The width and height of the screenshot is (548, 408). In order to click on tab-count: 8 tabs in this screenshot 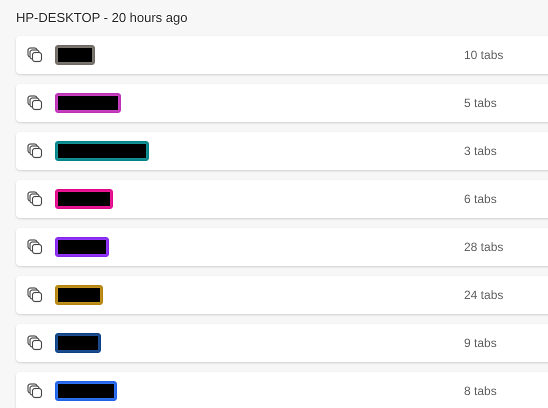, I will do `click(481, 391)`.